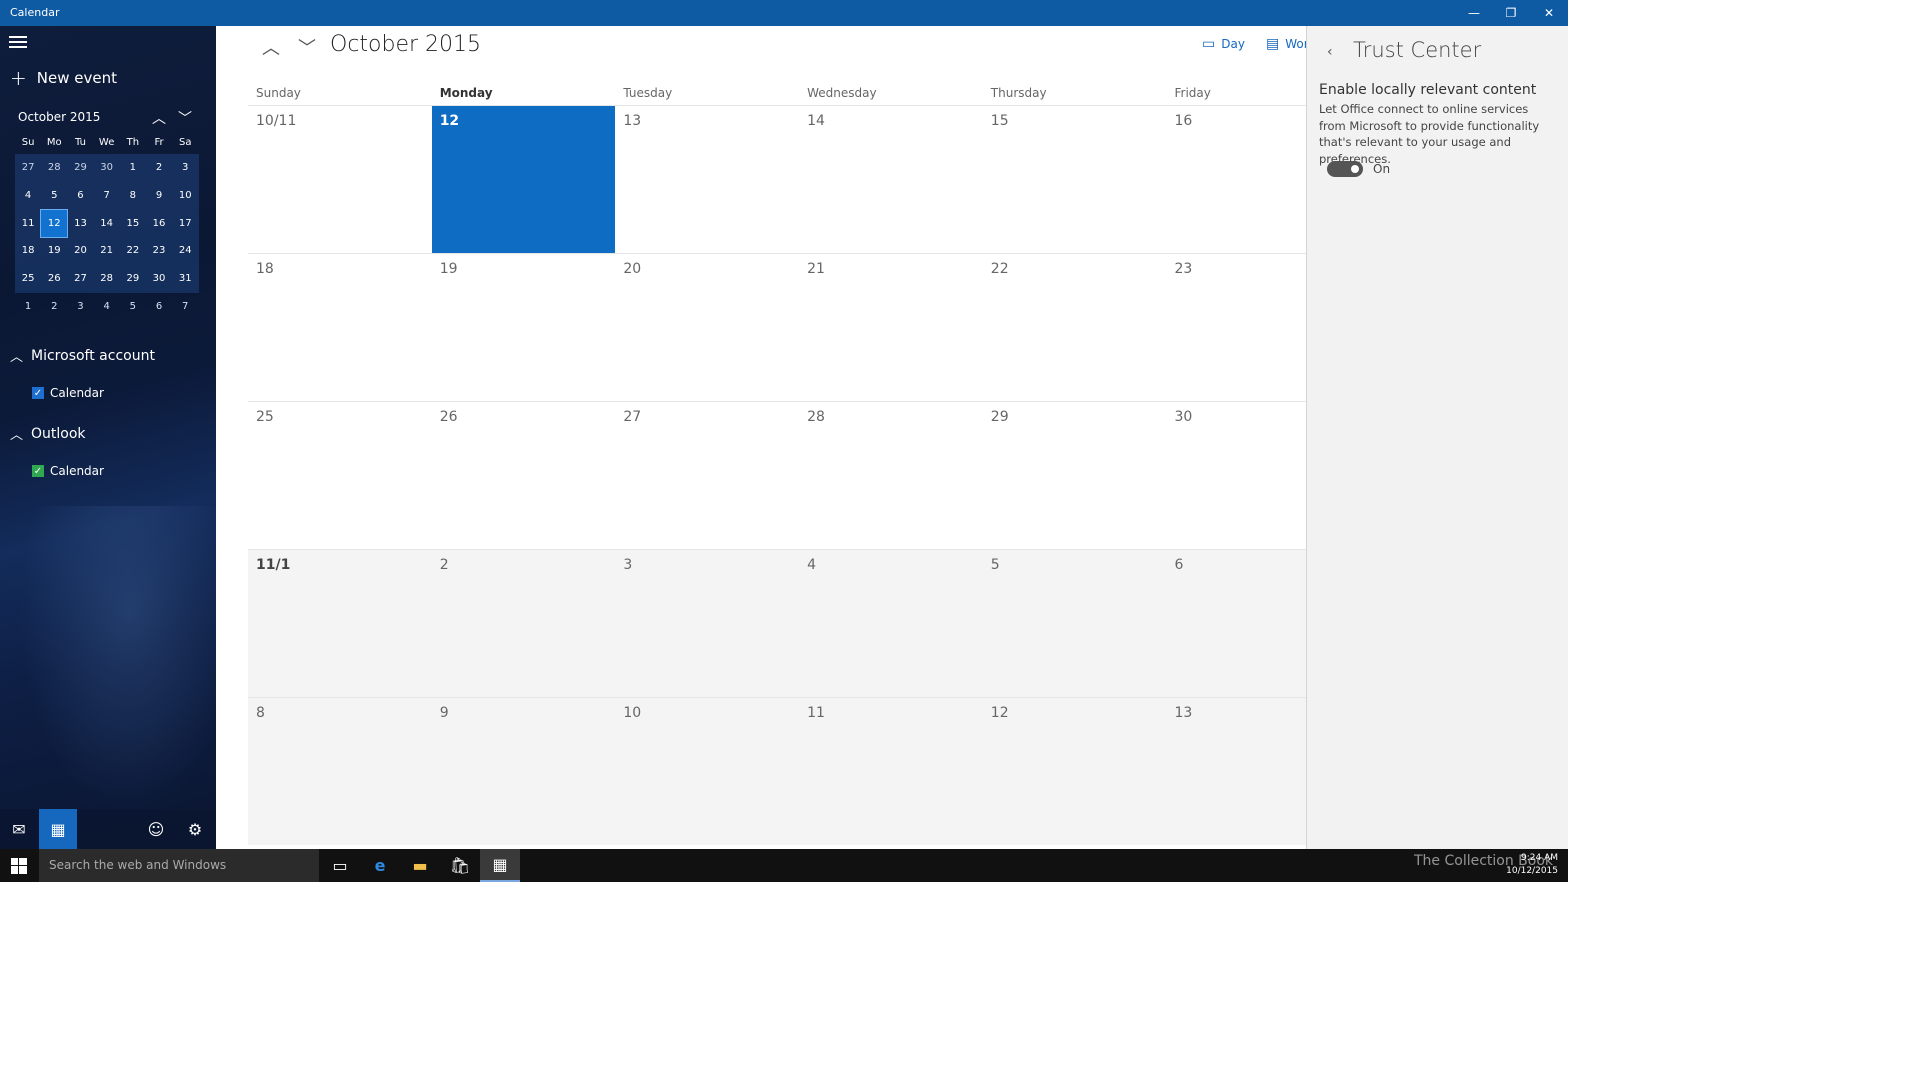  What do you see at coordinates (133, 196) in the screenshot?
I see `mini-day: 8` at bounding box center [133, 196].